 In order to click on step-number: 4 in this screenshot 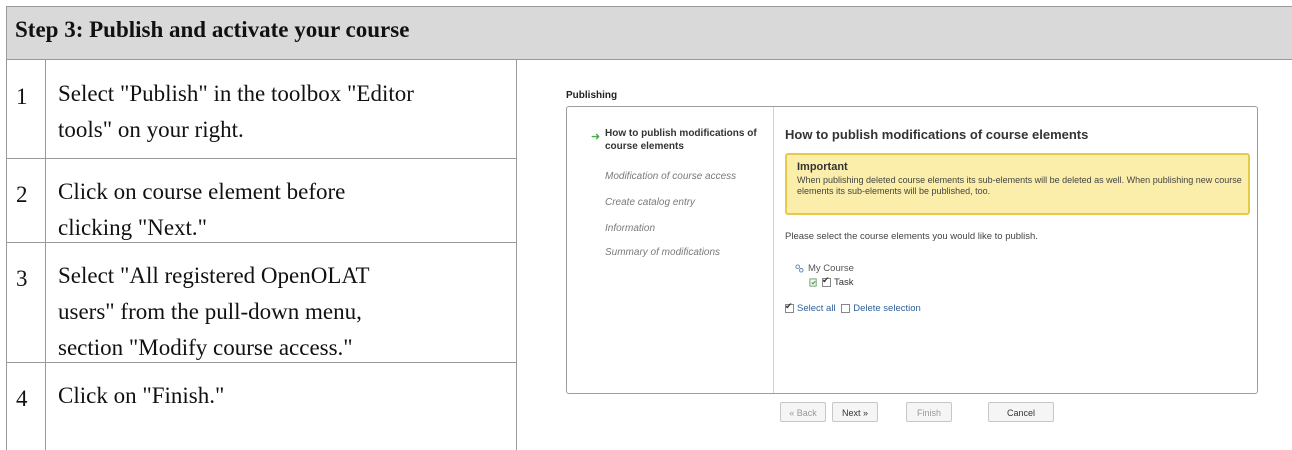, I will do `click(22, 398)`.